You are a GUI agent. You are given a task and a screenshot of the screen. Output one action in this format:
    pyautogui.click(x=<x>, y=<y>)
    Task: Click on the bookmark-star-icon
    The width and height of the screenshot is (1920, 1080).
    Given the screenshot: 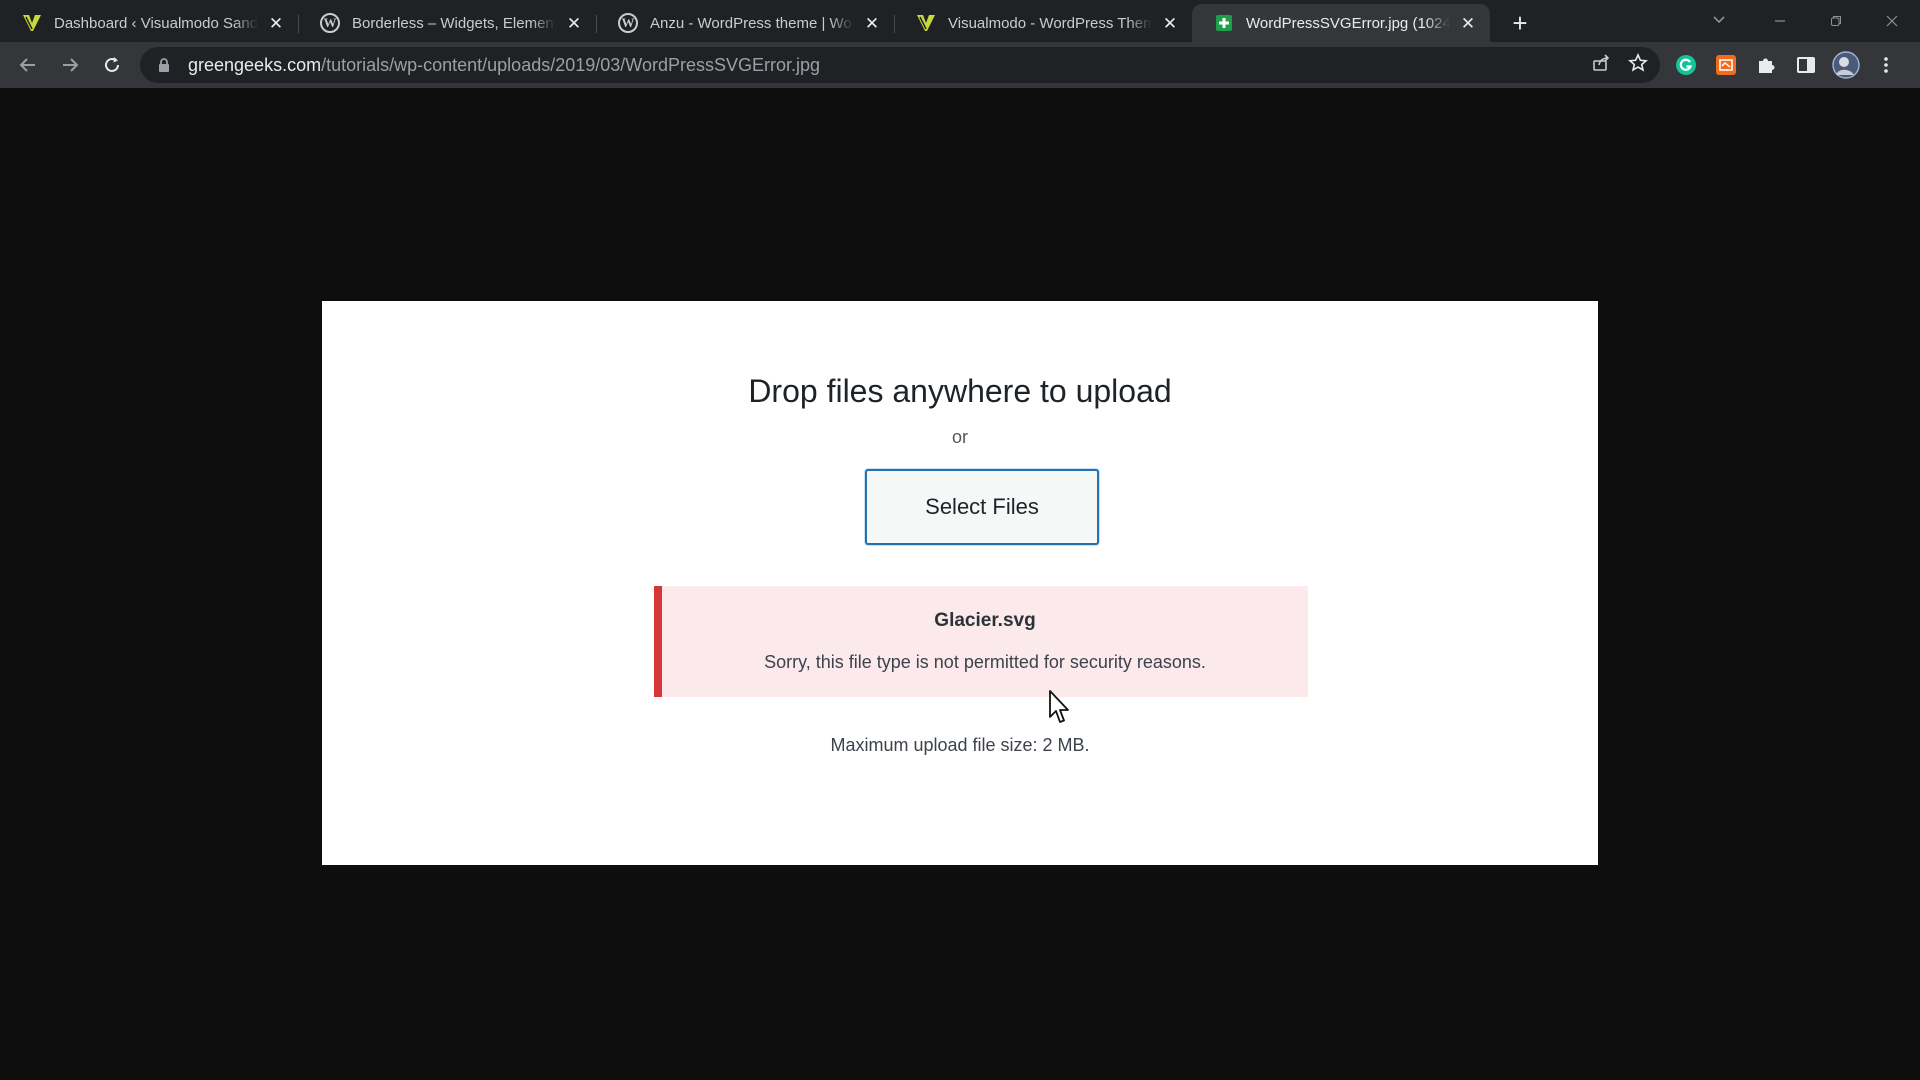 What is the action you would take?
    pyautogui.click(x=1638, y=65)
    